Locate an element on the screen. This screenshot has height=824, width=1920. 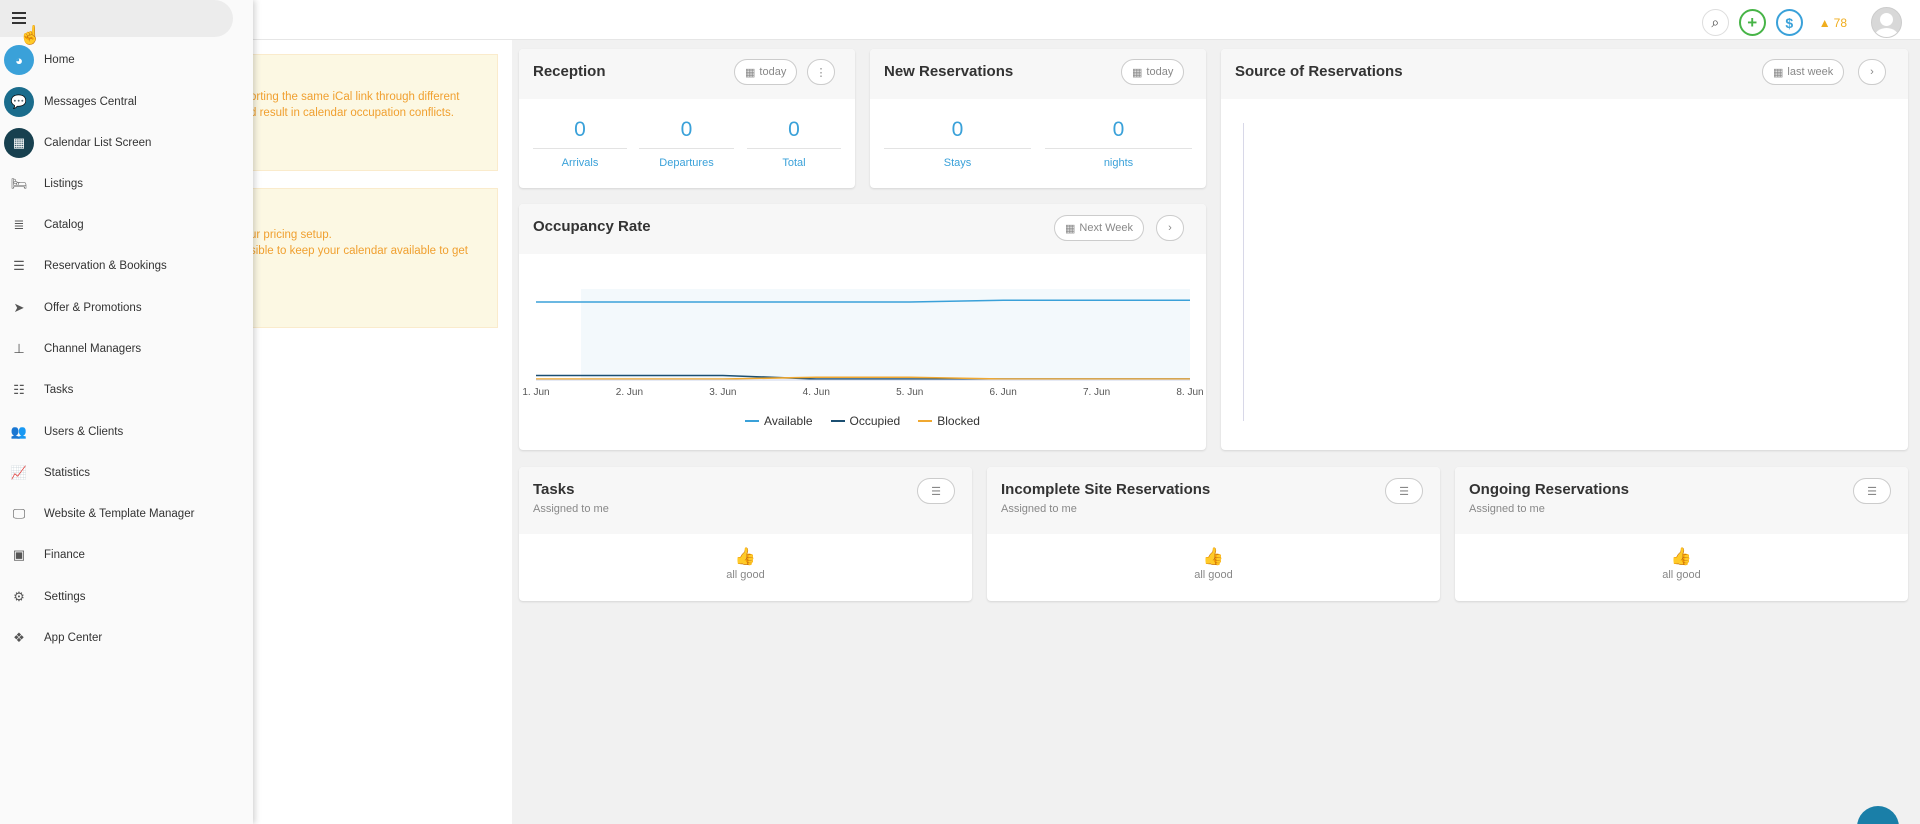
menu-toggle-row: ☝ is located at coordinates (116, 22).